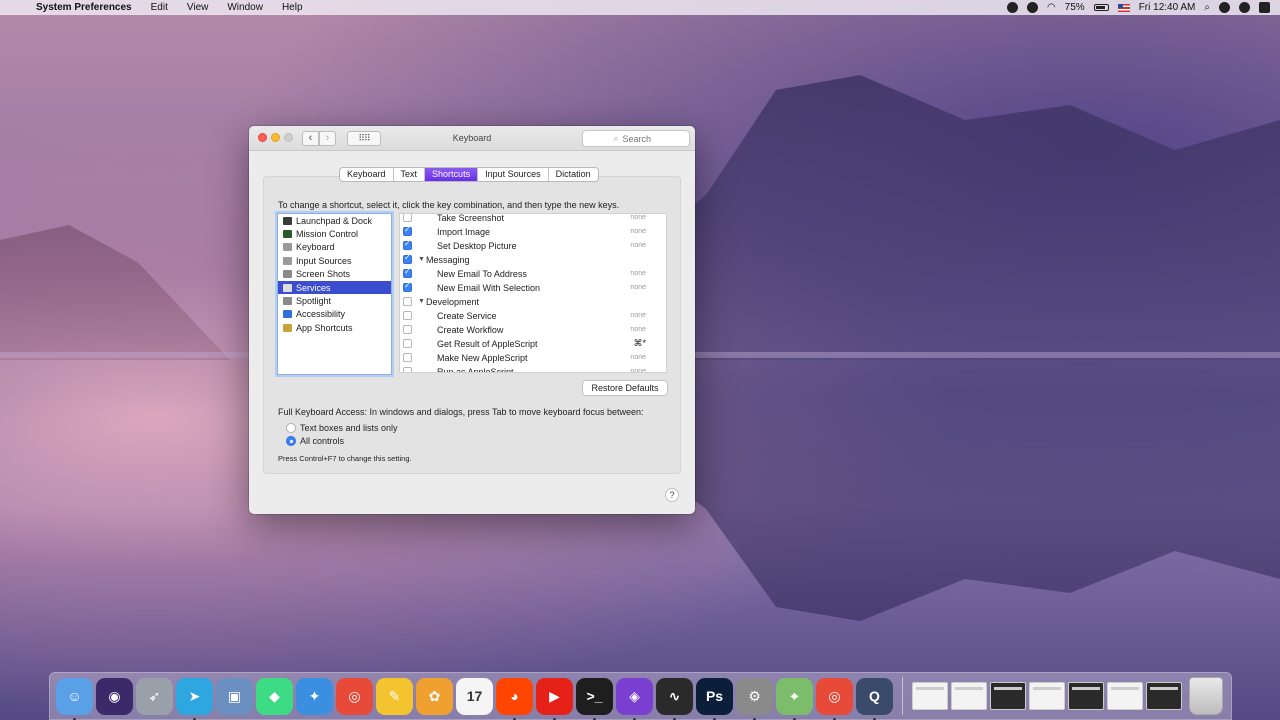 The width and height of the screenshot is (1280, 720). I want to click on service-group-row: ▼ Development, so click(533, 302).